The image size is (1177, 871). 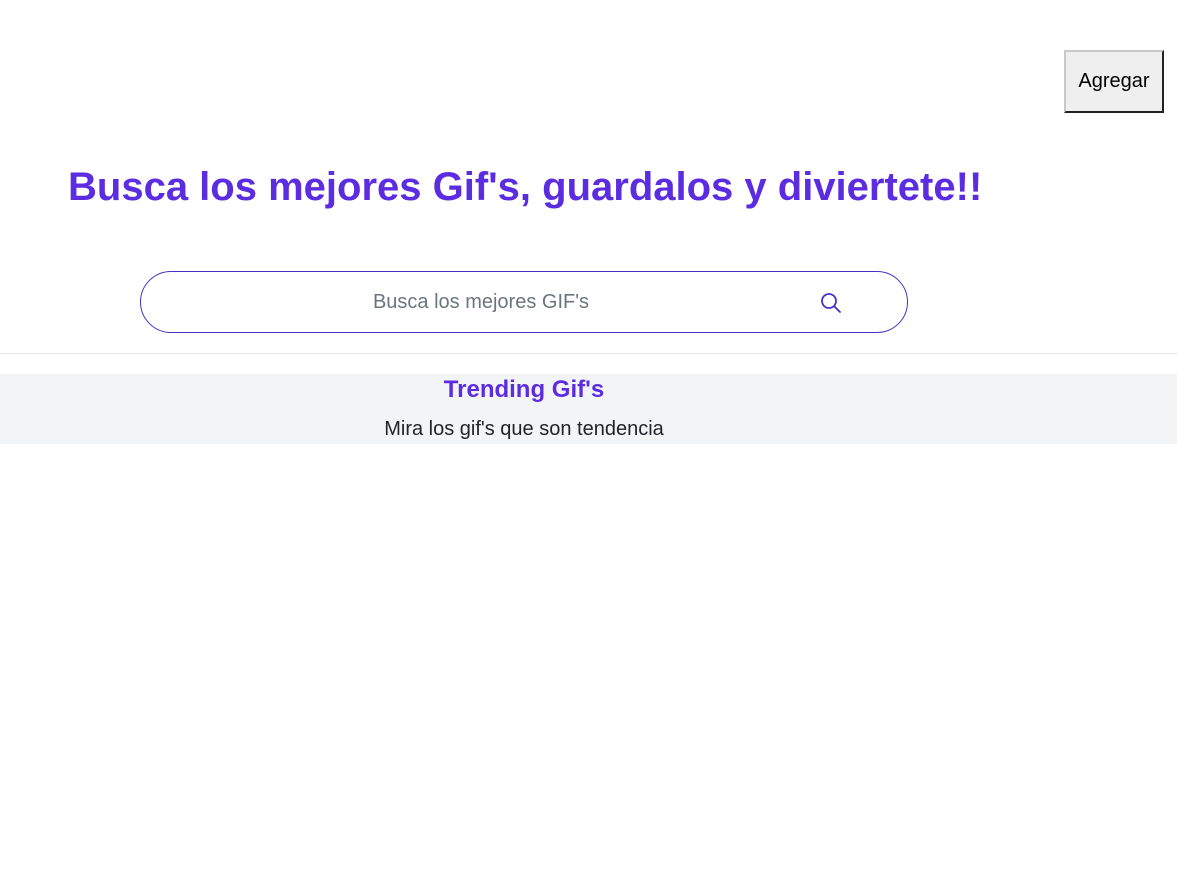 I want to click on trending-title: Trending Gif's, so click(x=524, y=389).